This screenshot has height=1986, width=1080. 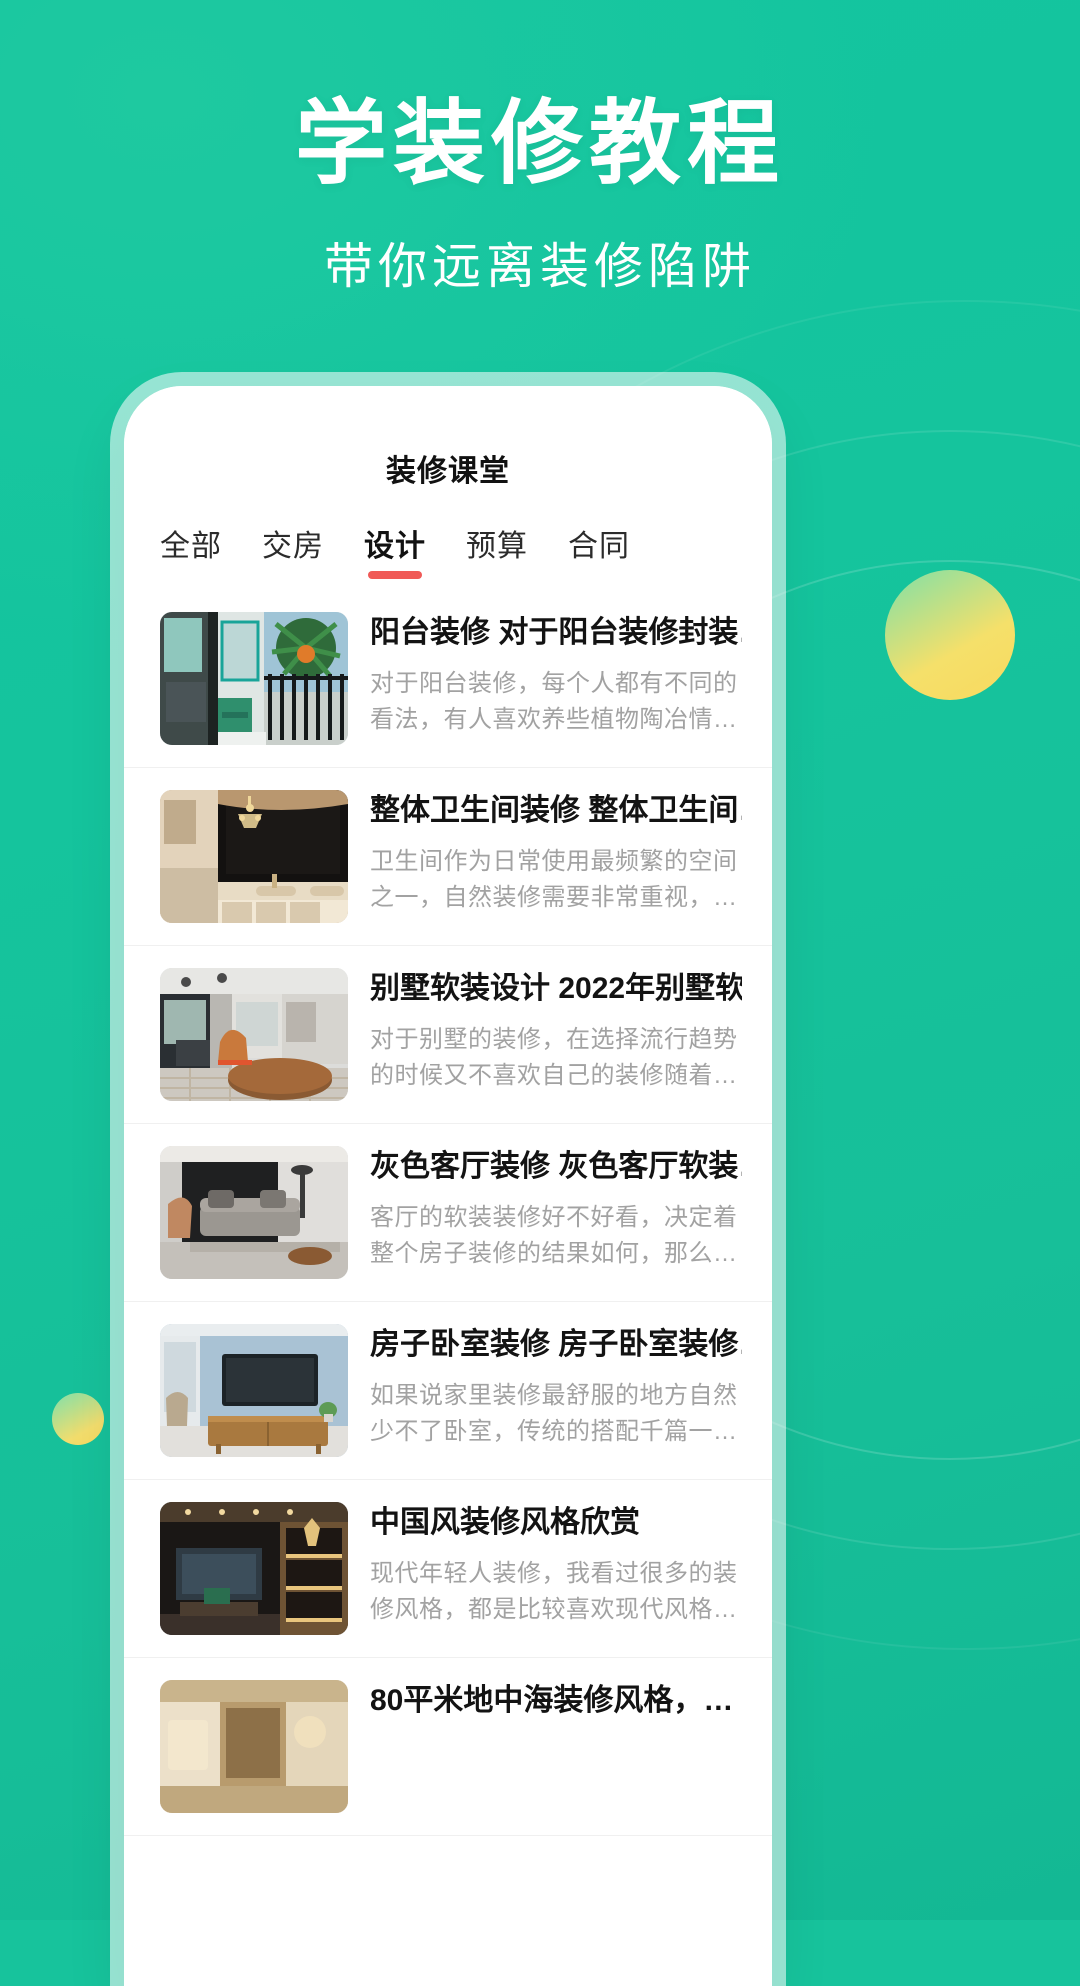 What do you see at coordinates (448, 547) in the screenshot?
I see `tab-bar: 全部 交房 设计 预算 合同` at bounding box center [448, 547].